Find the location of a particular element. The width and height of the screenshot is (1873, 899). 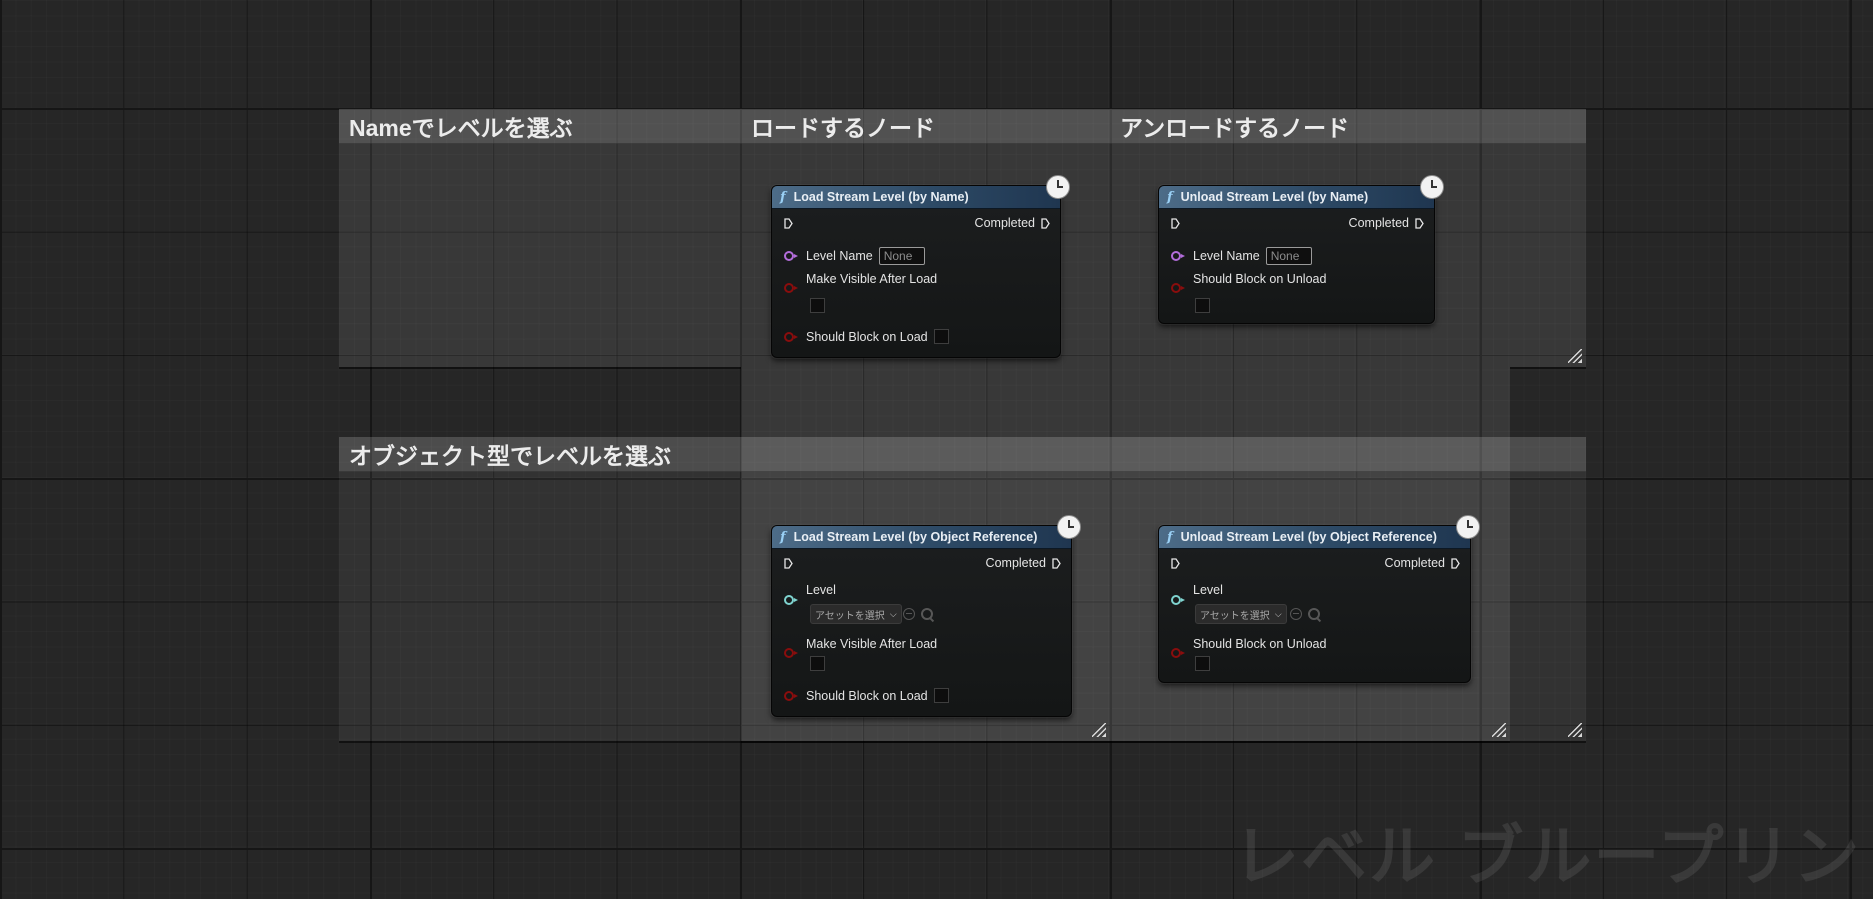

node-title-text: Load Stream Level (by Object Reference) is located at coordinates (915, 537).